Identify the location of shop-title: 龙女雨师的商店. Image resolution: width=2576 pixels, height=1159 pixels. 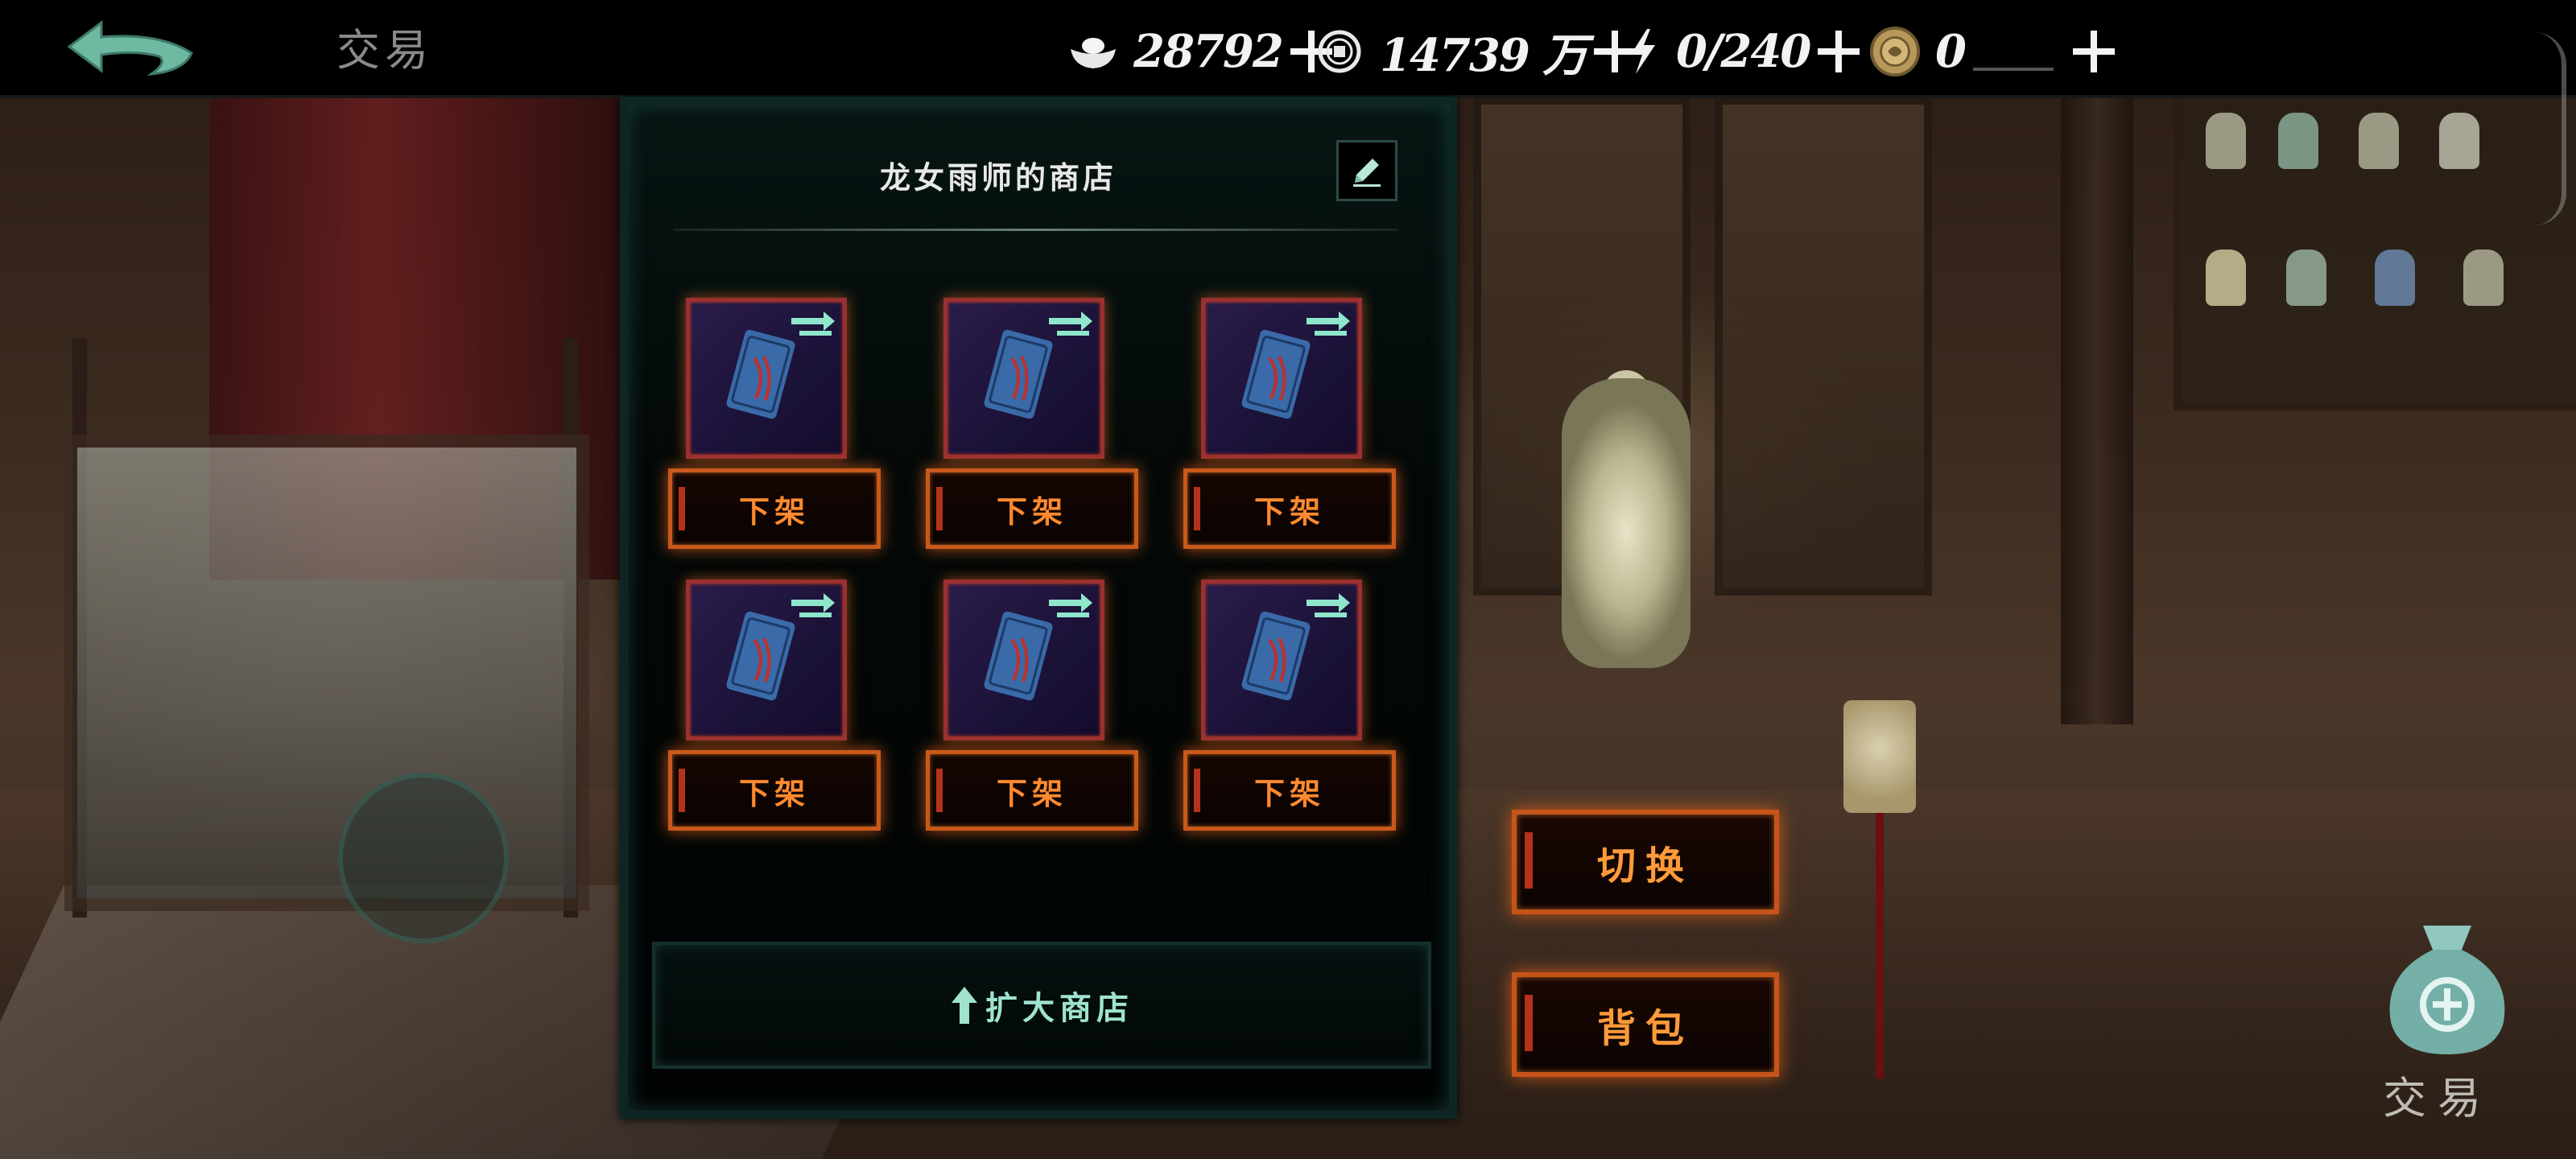
(998, 177).